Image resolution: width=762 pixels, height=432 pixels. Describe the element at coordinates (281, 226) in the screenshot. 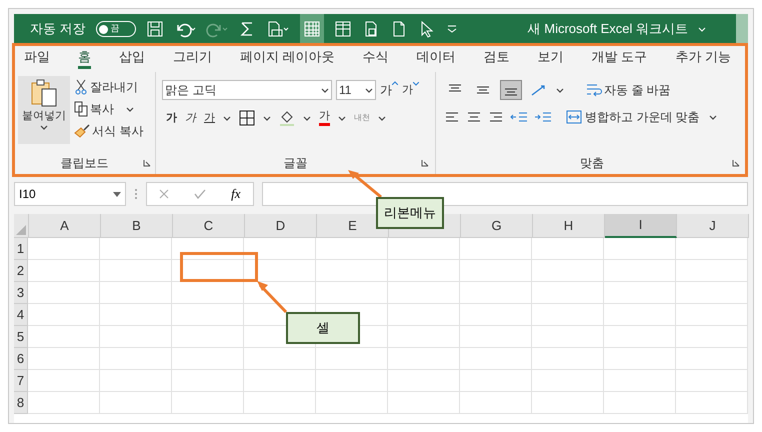

I see `column-header: D` at that location.